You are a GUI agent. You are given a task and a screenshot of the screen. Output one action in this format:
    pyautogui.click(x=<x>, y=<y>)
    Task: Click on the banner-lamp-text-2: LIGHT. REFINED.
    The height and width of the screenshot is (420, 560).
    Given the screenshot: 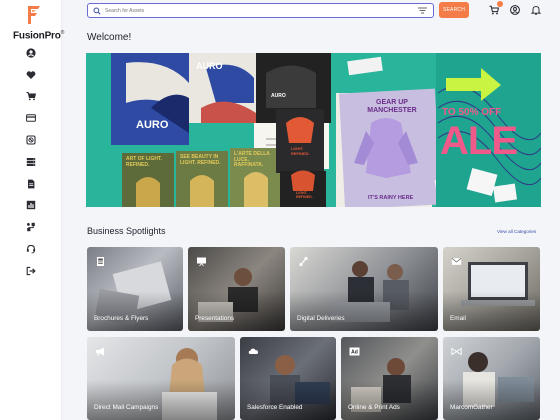 What is the action you would take?
    pyautogui.click(x=304, y=195)
    